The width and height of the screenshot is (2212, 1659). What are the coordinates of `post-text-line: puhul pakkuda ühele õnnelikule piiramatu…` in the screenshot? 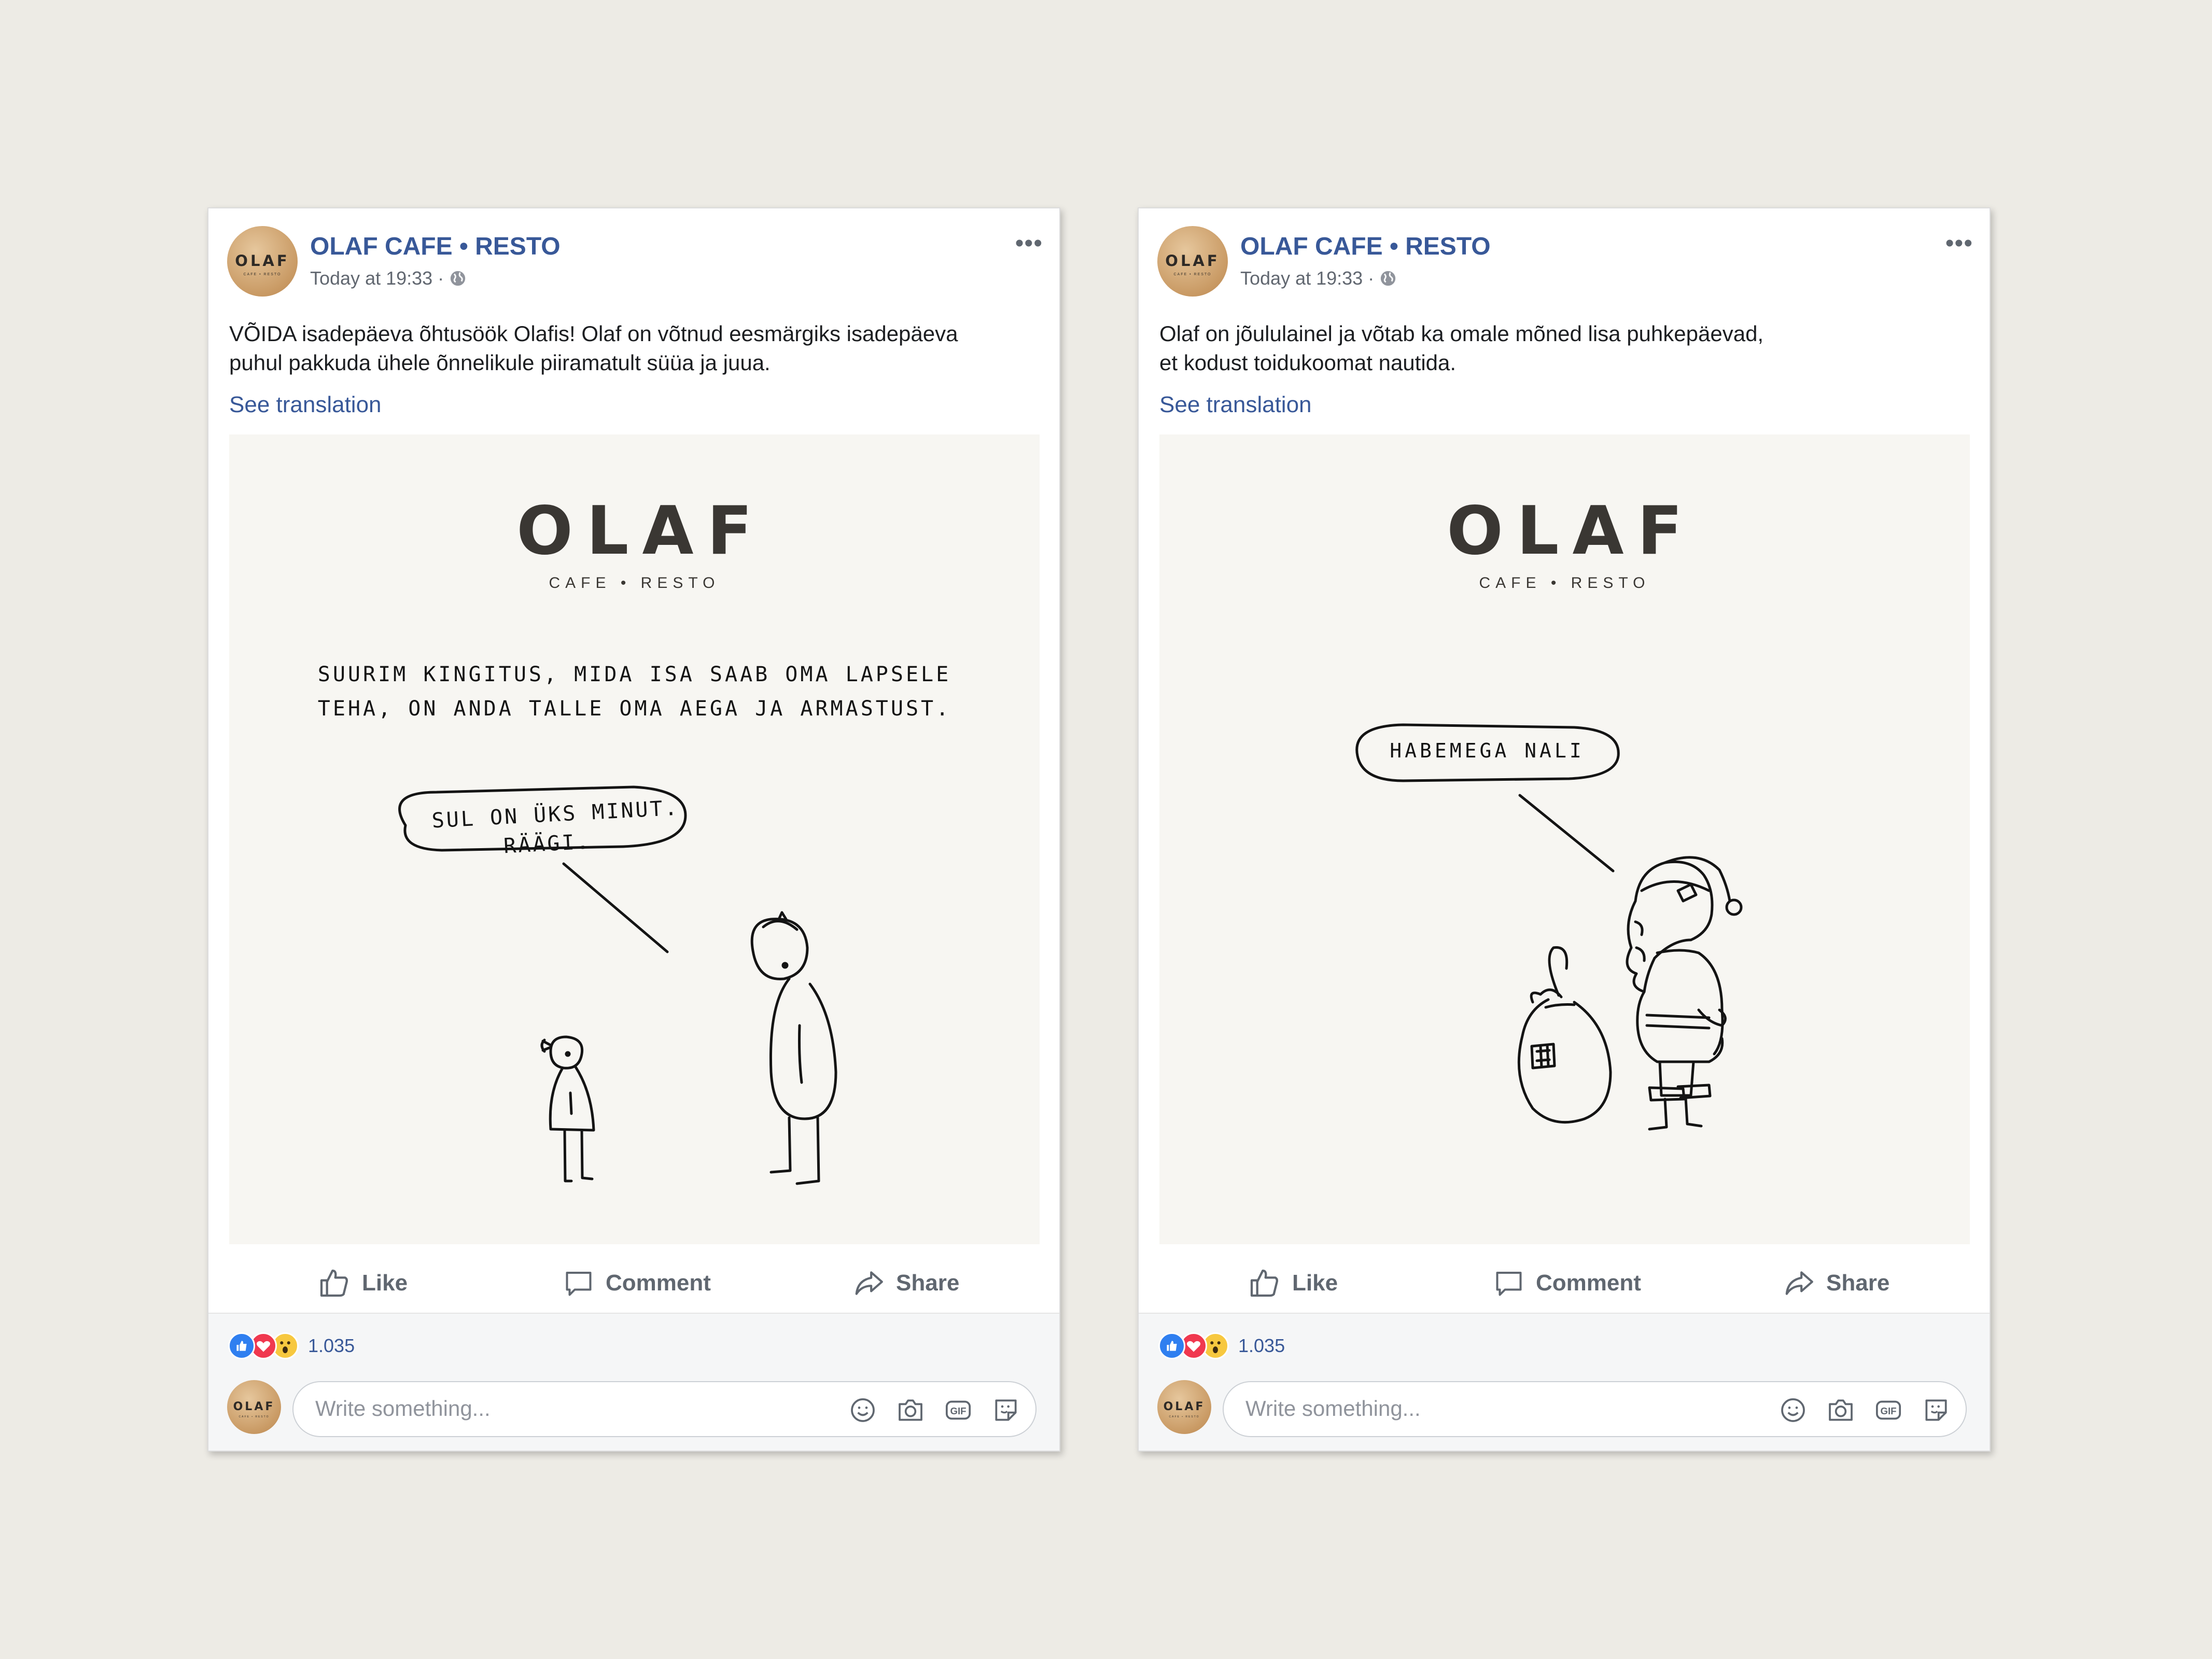 It's located at (500, 362).